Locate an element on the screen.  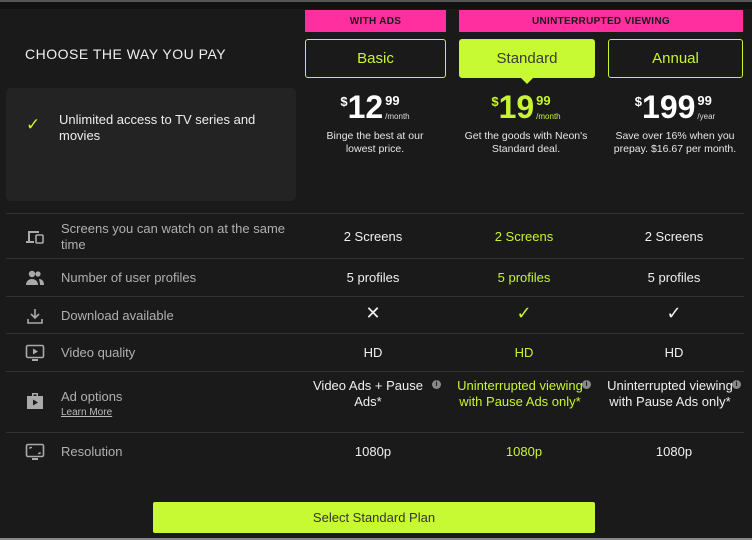
group-label-uninterrupted: UNINTERRUPTED VIEWING is located at coordinates (601, 21).